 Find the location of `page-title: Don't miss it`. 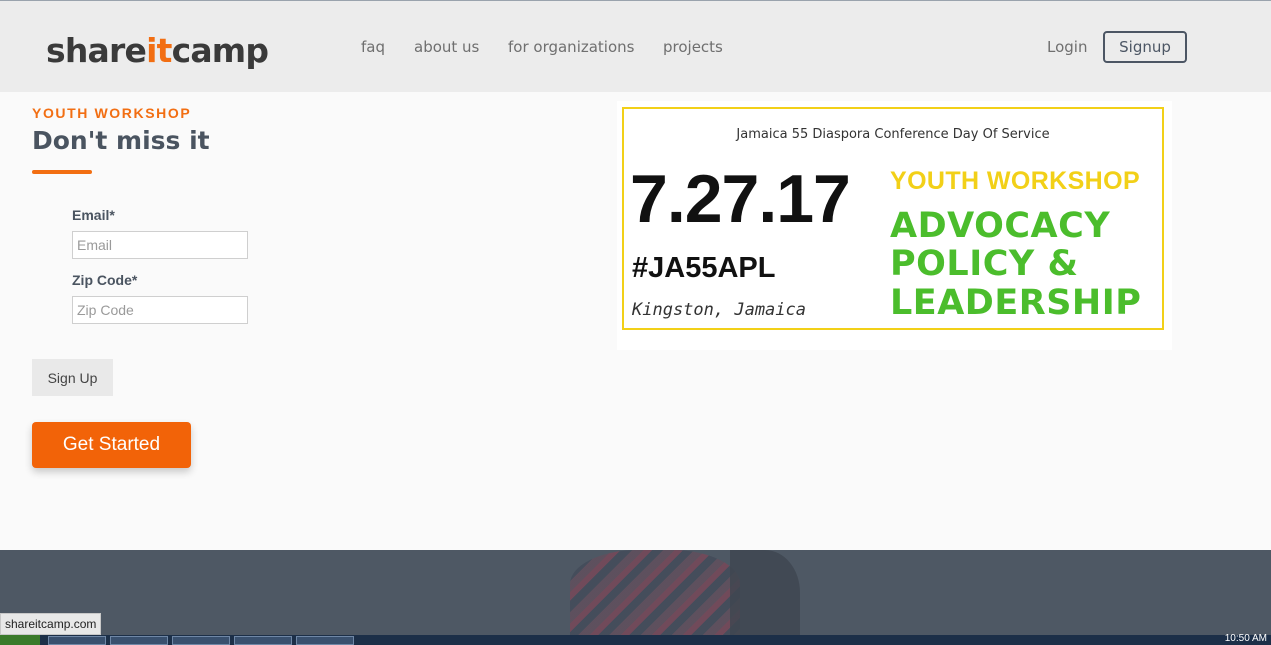

page-title: Don't miss it is located at coordinates (121, 140).